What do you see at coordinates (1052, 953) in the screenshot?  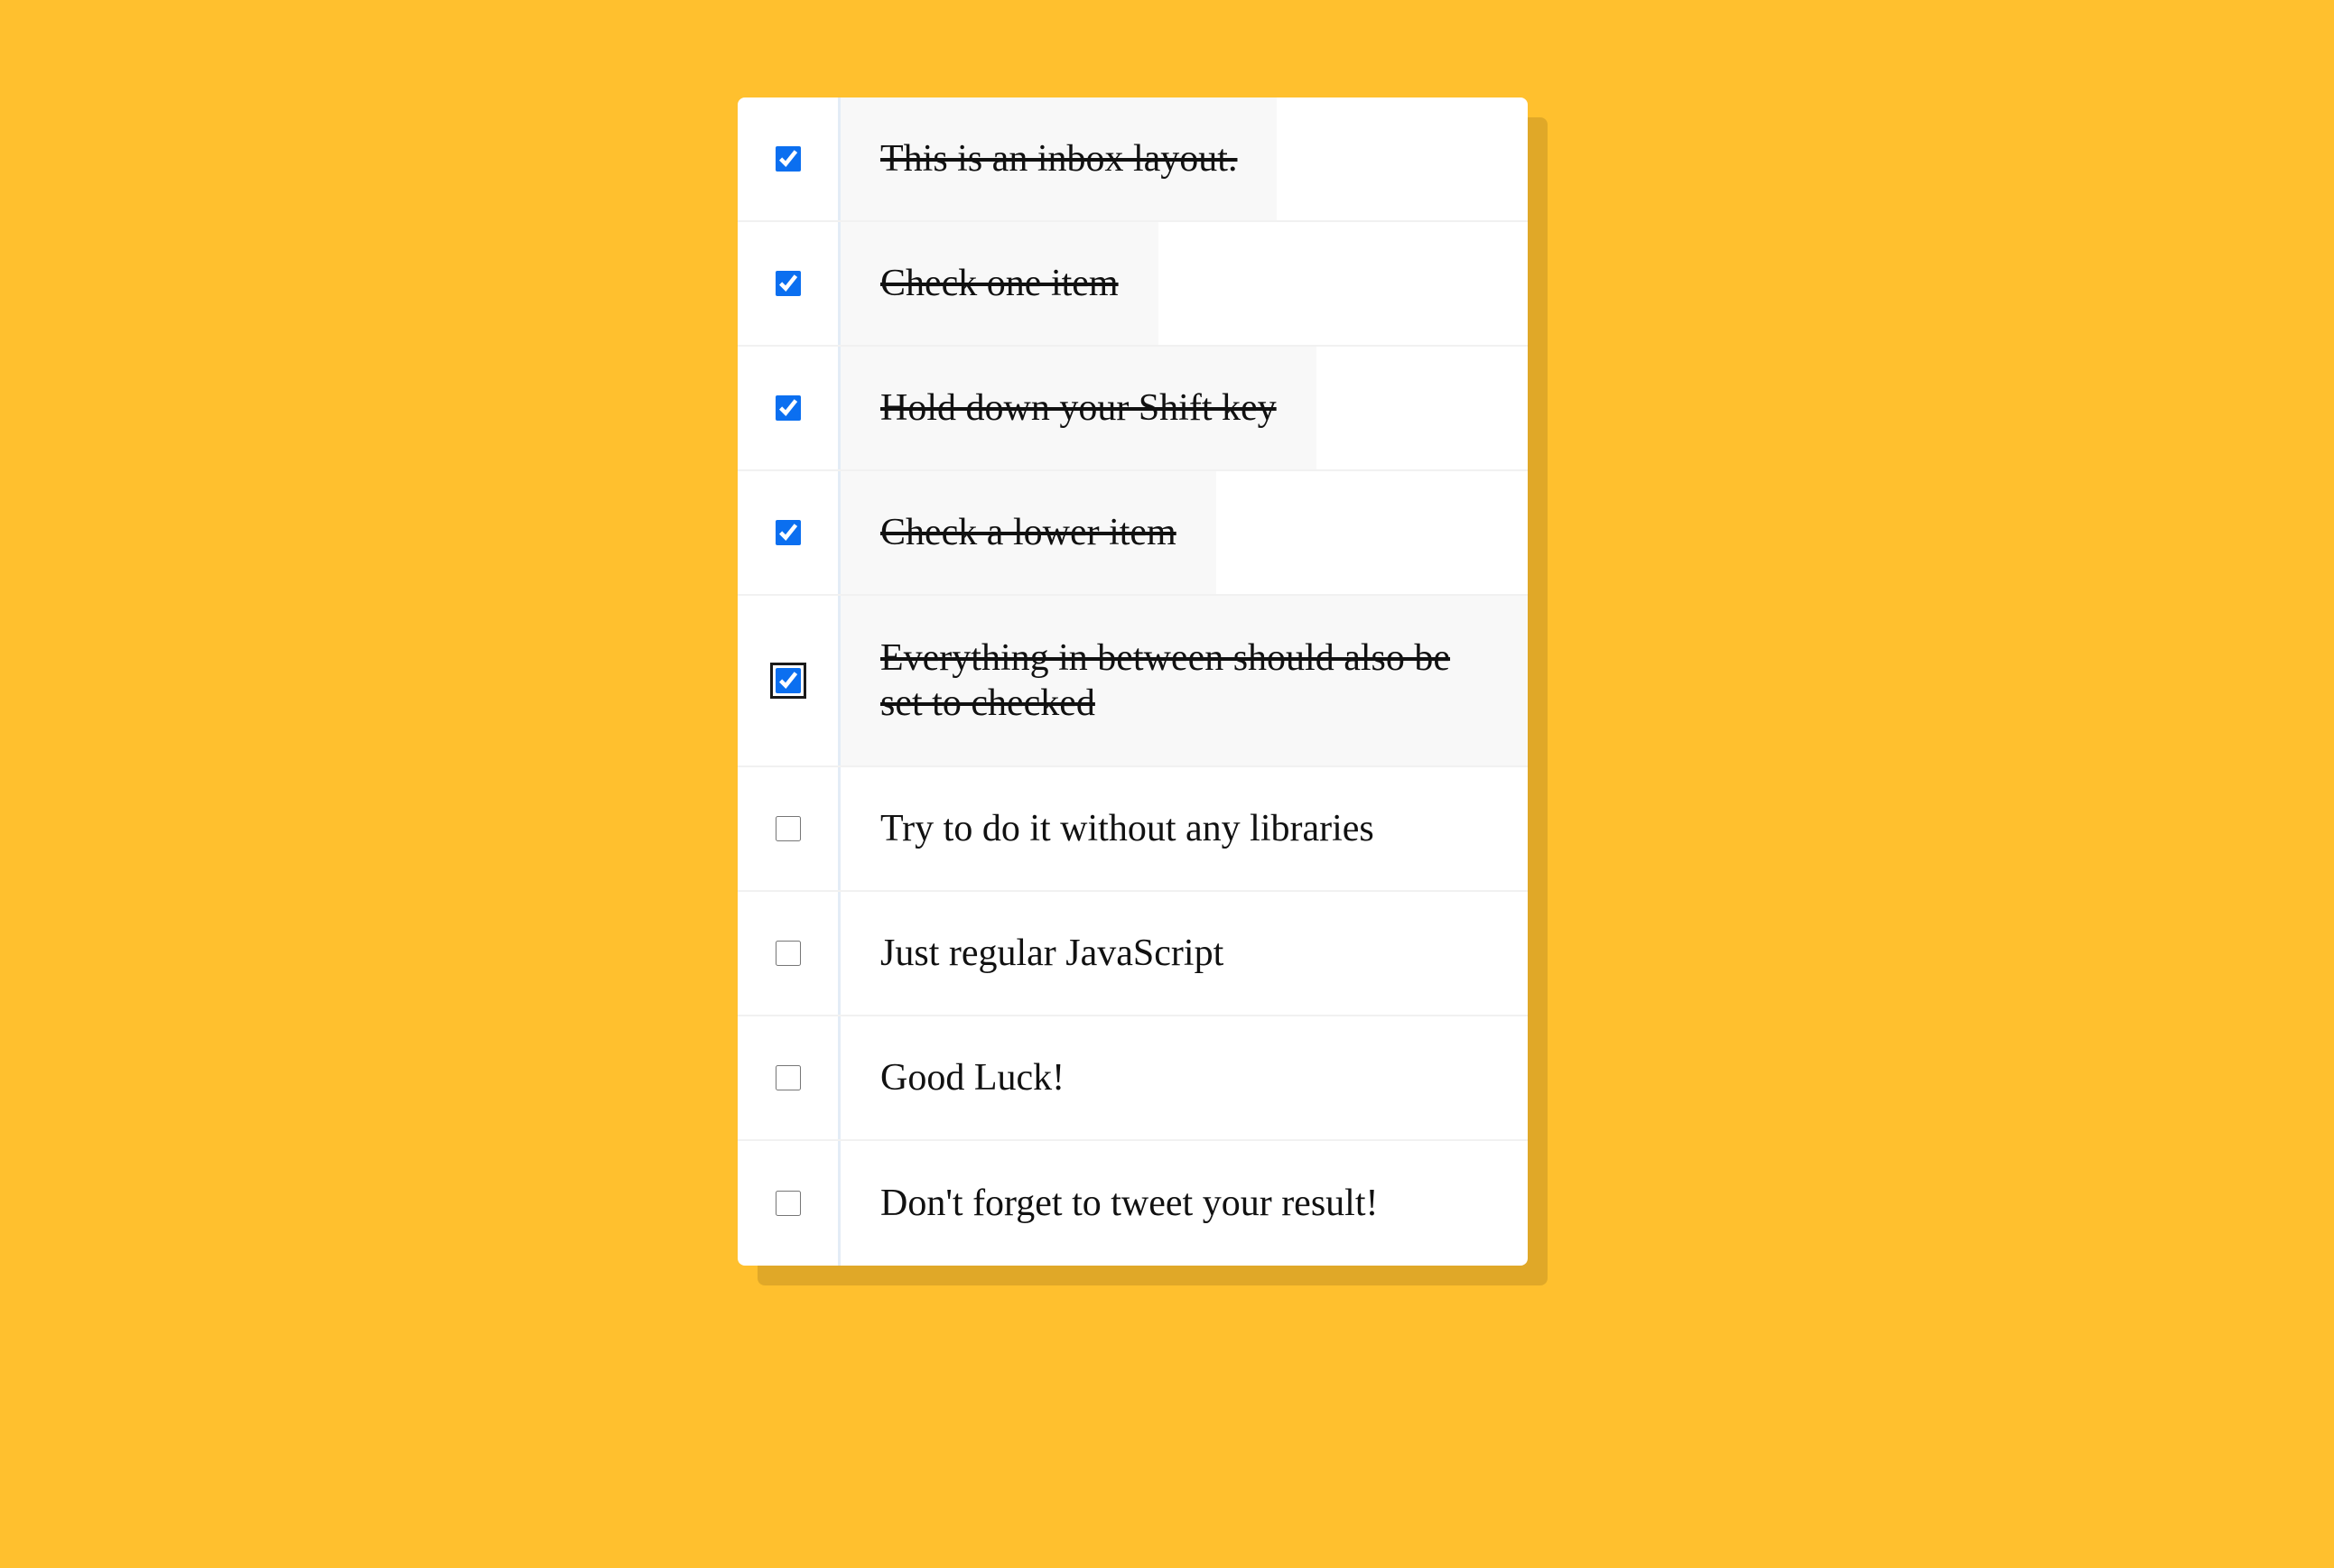 I see `item-label: Just regular JavaScript` at bounding box center [1052, 953].